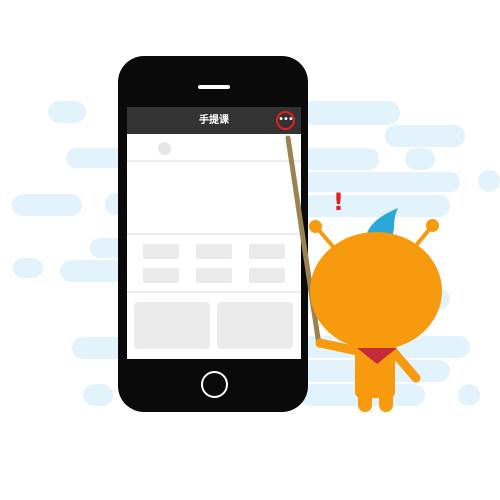  I want to click on mascot-arms, so click(359, 259).